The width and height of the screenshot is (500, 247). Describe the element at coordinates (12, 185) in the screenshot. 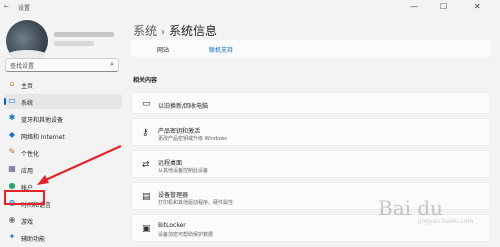

I see `account-icon: ●` at that location.